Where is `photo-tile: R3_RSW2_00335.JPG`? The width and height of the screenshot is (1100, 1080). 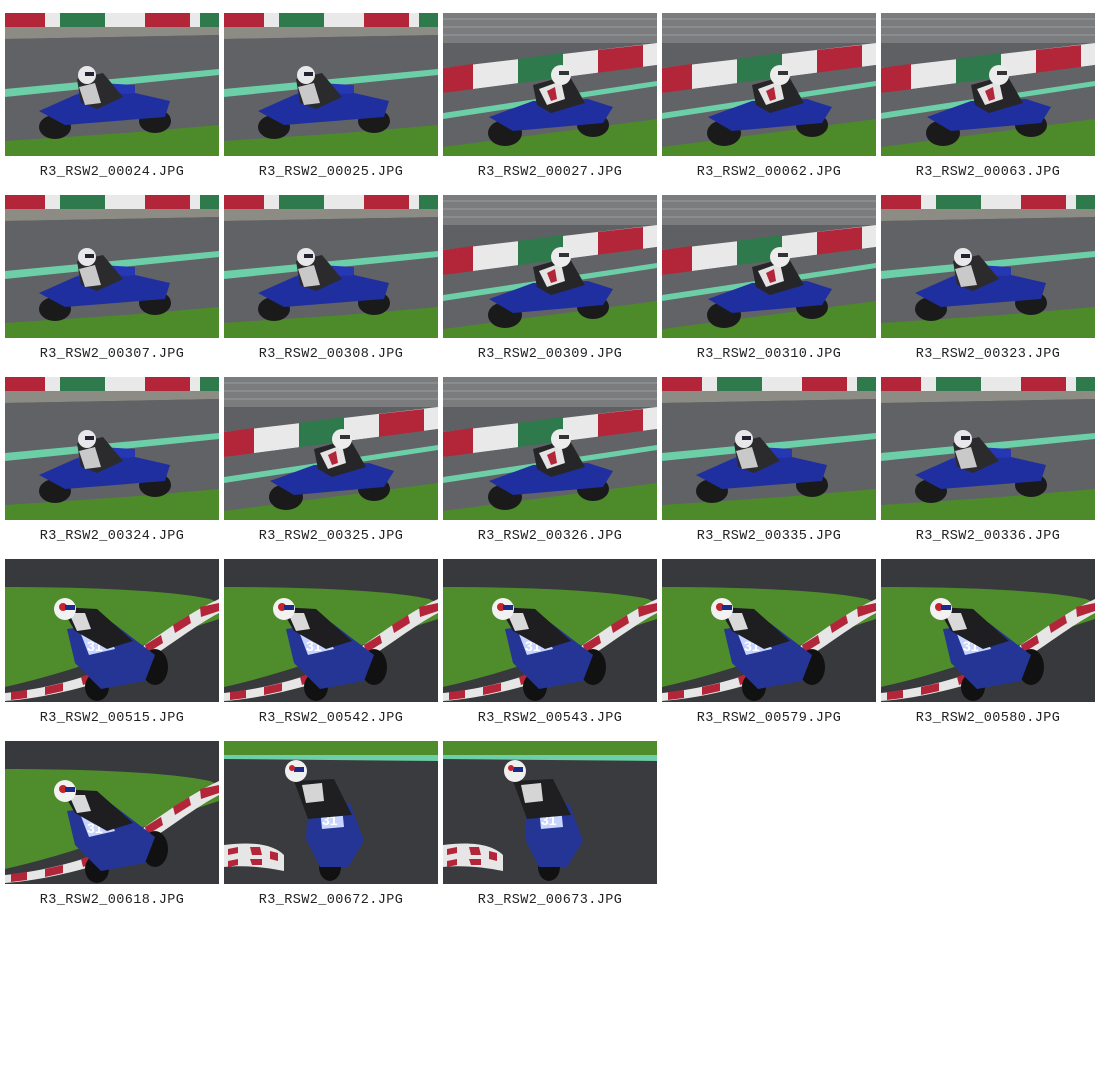 photo-tile: R3_RSW2_00335.JPG is located at coordinates (769, 468).